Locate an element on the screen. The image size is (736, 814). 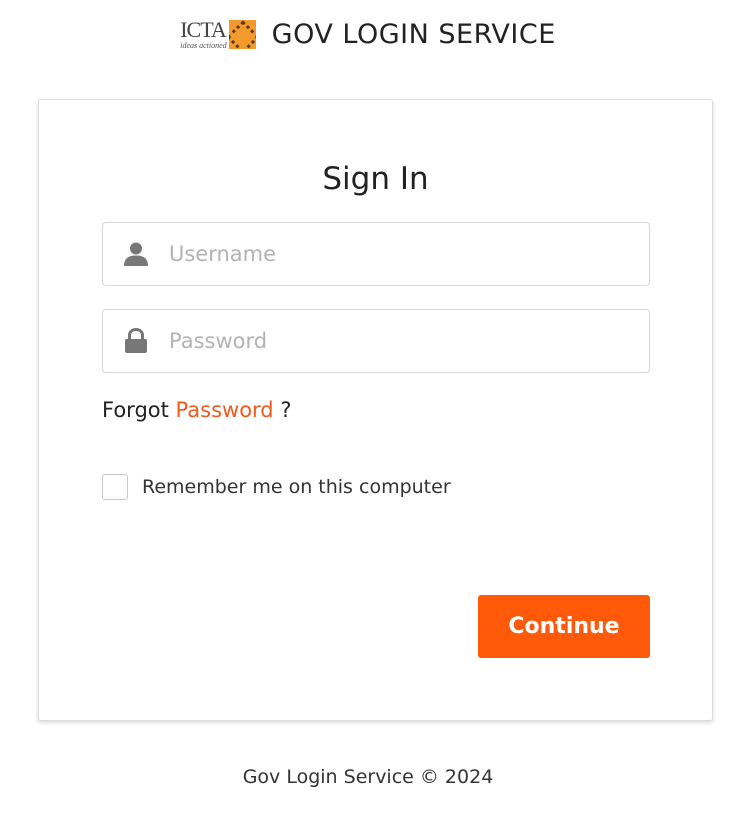
app-title: GOV LOGIN SERVICE is located at coordinates (413, 34).